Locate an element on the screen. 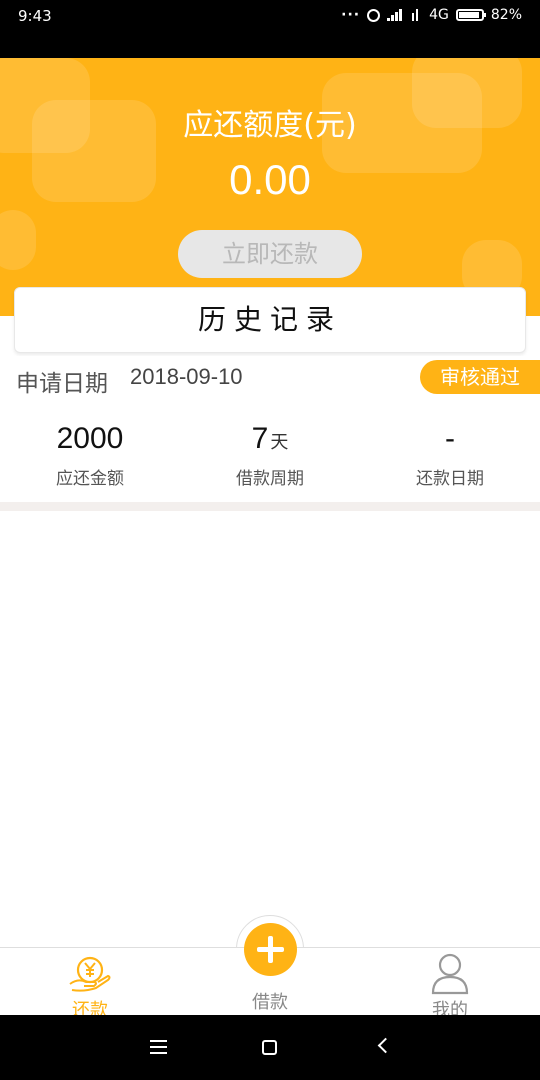  tab-mine: 我的 is located at coordinates (450, 984).